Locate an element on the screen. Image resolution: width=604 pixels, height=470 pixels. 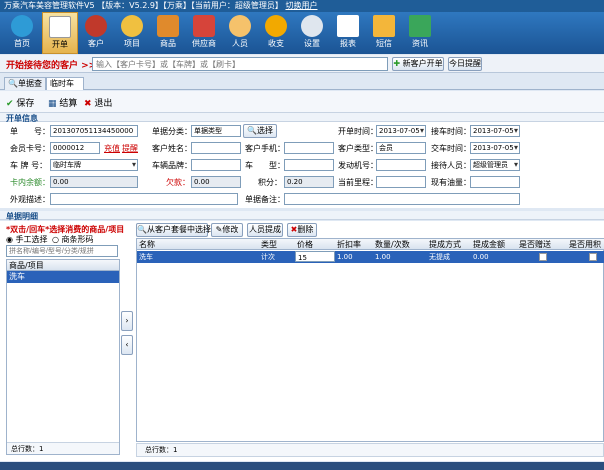
deliver-time-label: 交车时间： is located at coordinates (451, 148).